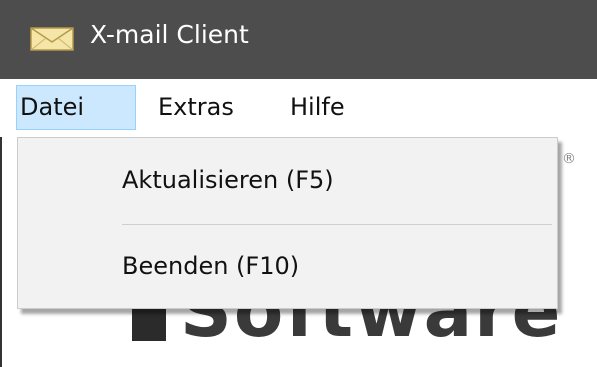 Image resolution: width=597 pixels, height=367 pixels. What do you see at coordinates (149, 324) in the screenshot?
I see `brand-logo-square` at bounding box center [149, 324].